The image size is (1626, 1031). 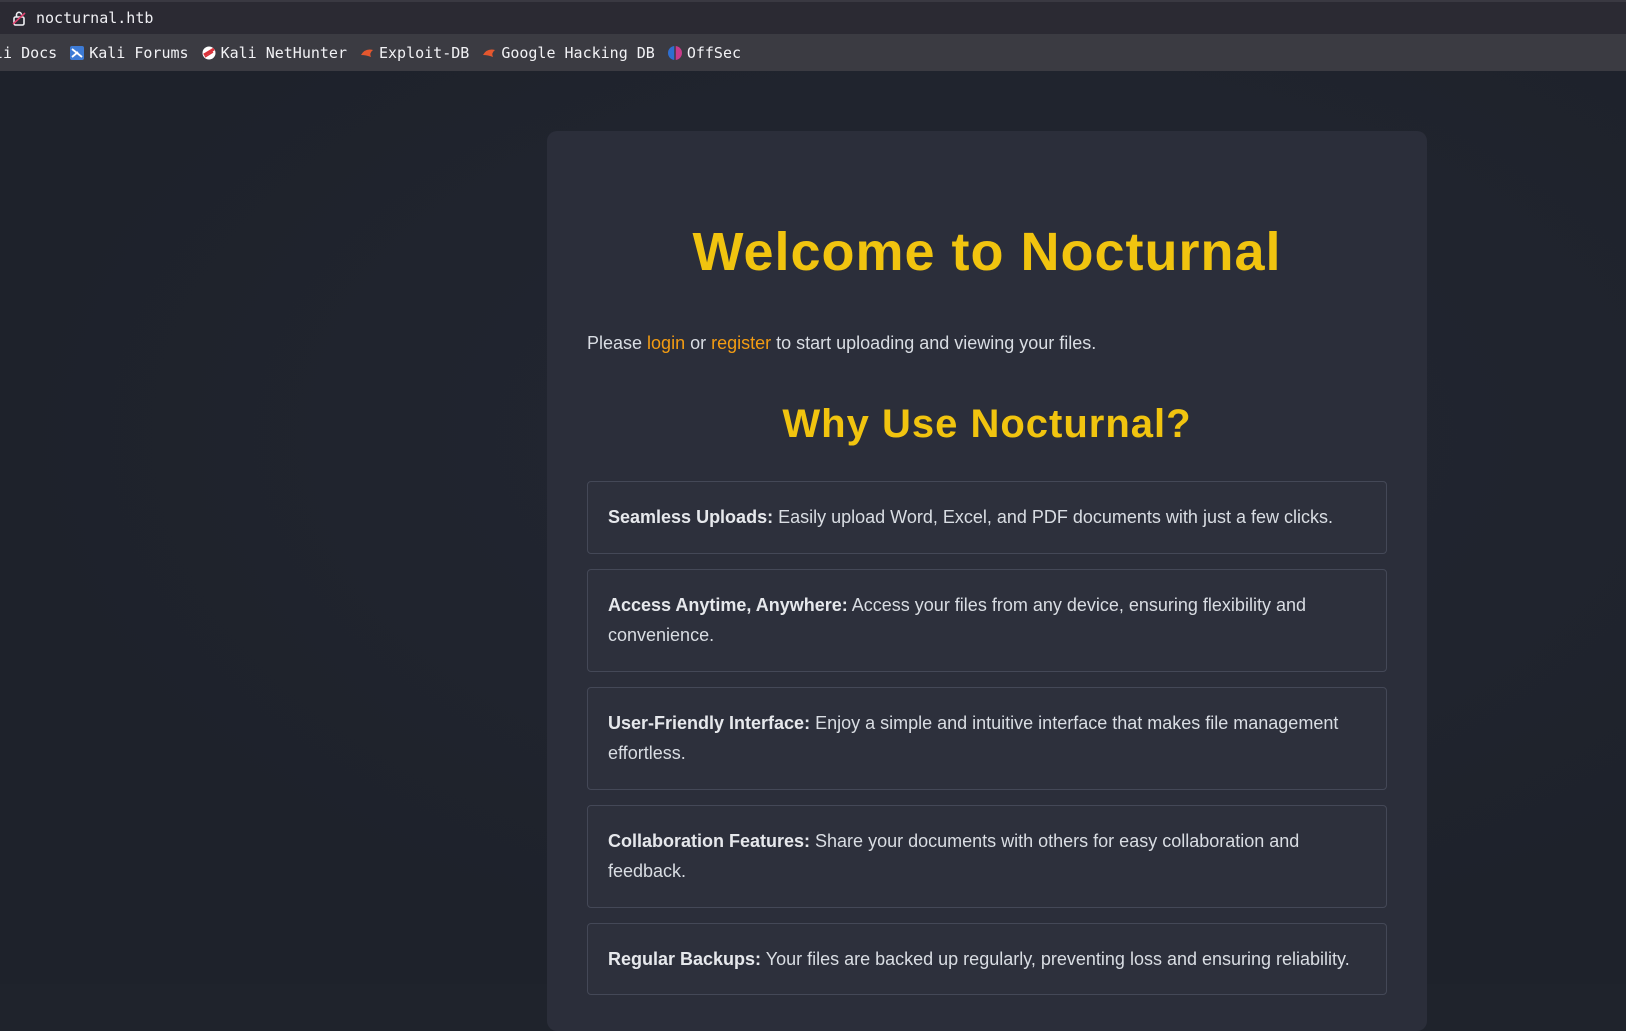 What do you see at coordinates (685, 958) in the screenshot?
I see `feature-heading: Regular Backups:` at bounding box center [685, 958].